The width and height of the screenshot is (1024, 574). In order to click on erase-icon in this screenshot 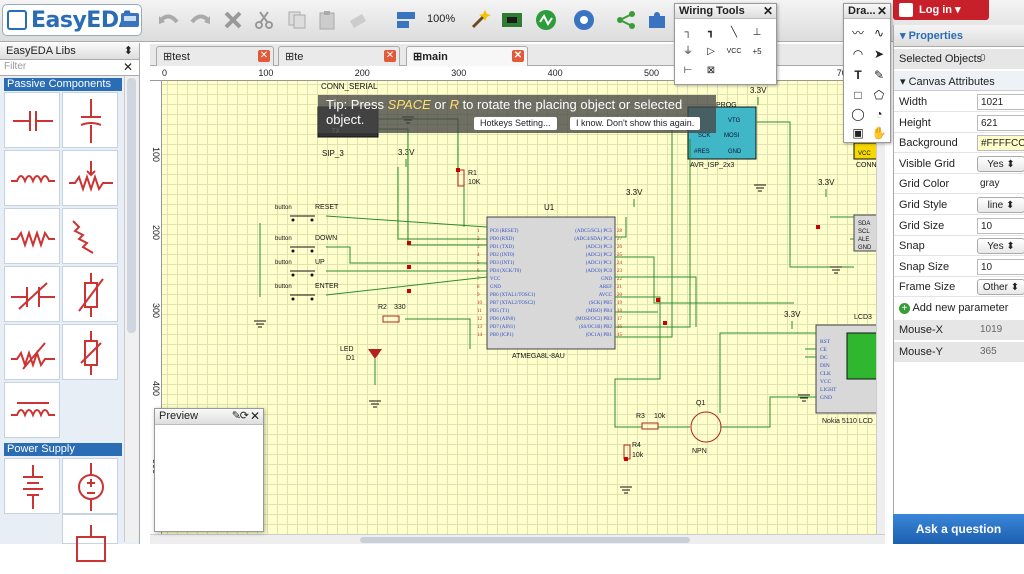, I will do `click(358, 20)`.